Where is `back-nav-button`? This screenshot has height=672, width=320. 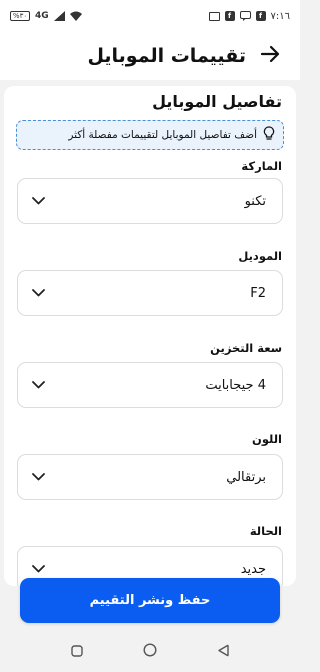 back-nav-button is located at coordinates (223, 652).